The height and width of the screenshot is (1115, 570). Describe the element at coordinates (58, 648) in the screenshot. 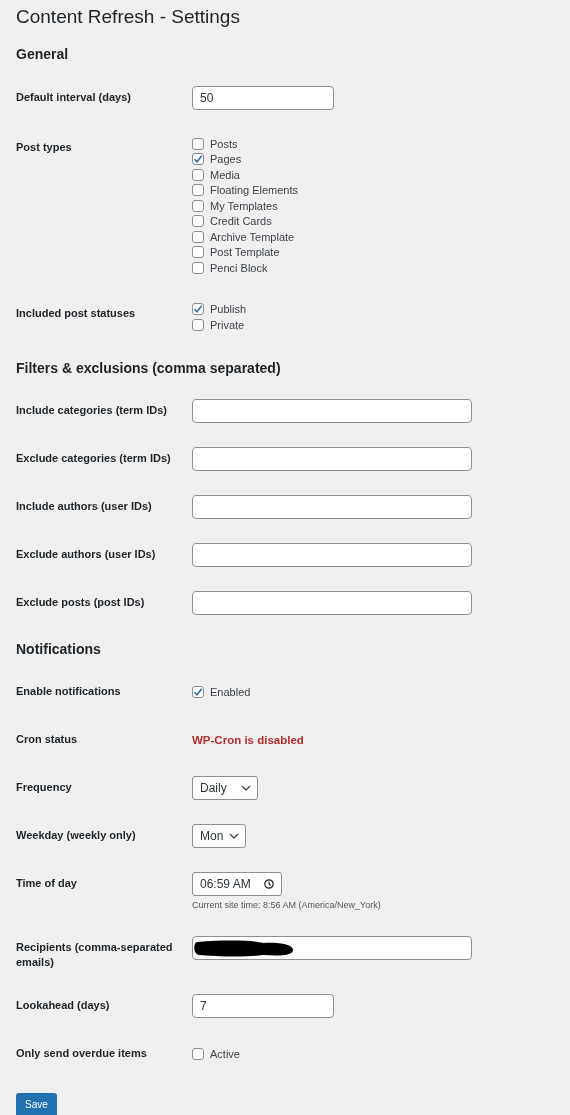

I see `section-heading: Notifications` at that location.